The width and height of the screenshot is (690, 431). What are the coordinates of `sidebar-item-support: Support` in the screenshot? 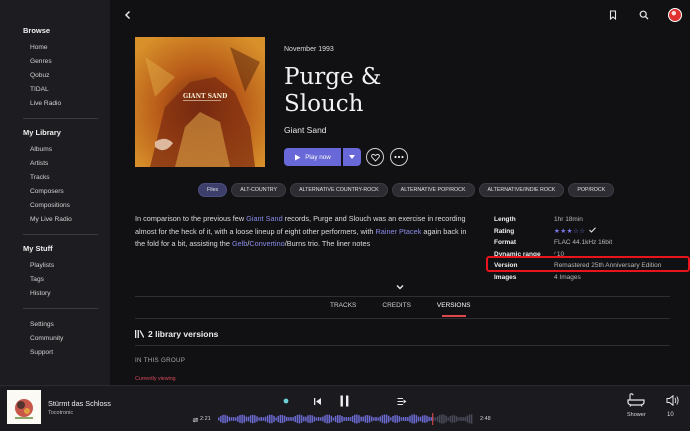 It's located at (70, 353).